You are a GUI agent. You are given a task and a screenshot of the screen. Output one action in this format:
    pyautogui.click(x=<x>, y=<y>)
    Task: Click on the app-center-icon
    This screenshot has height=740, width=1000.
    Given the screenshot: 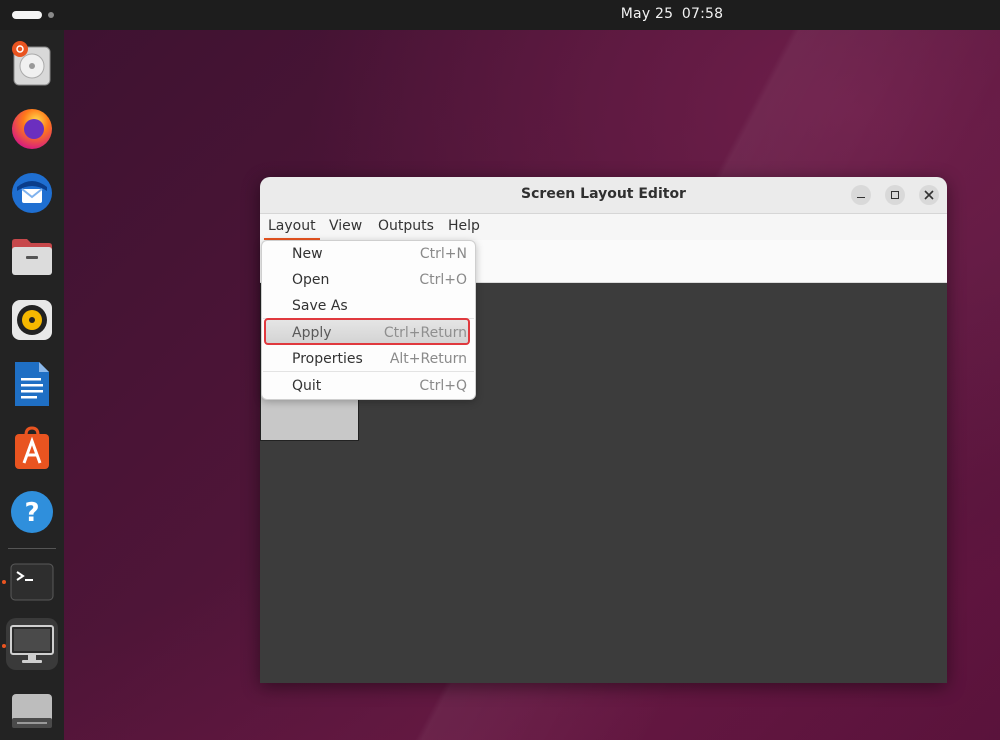 What is the action you would take?
    pyautogui.click(x=32, y=447)
    